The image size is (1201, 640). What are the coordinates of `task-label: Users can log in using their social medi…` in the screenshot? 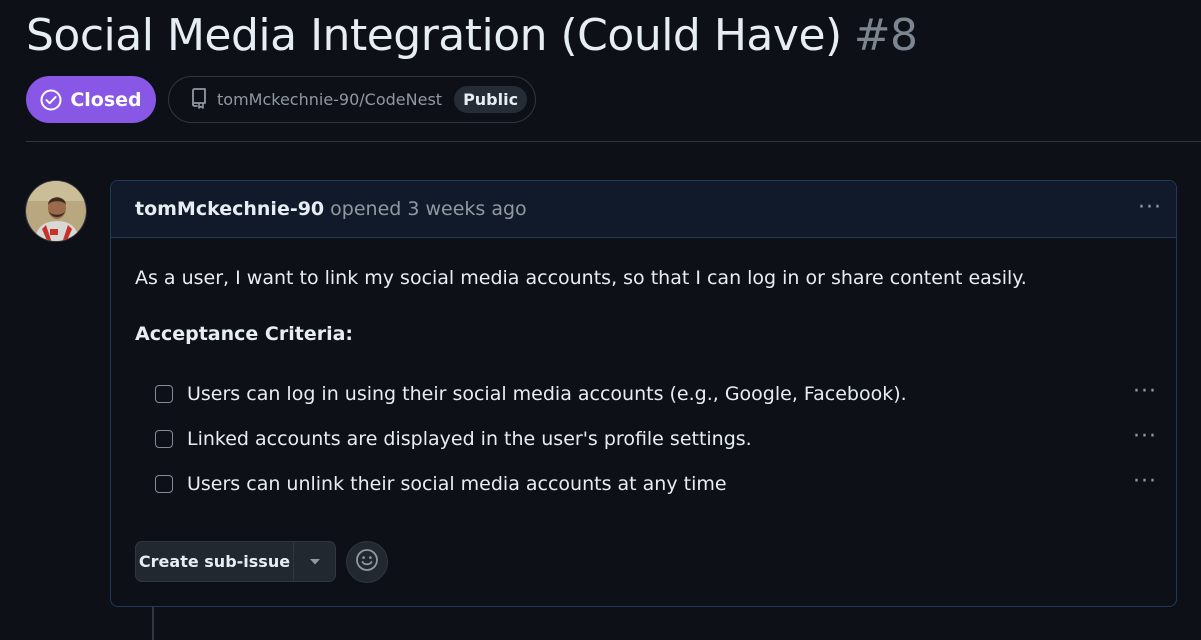 It's located at (547, 394).